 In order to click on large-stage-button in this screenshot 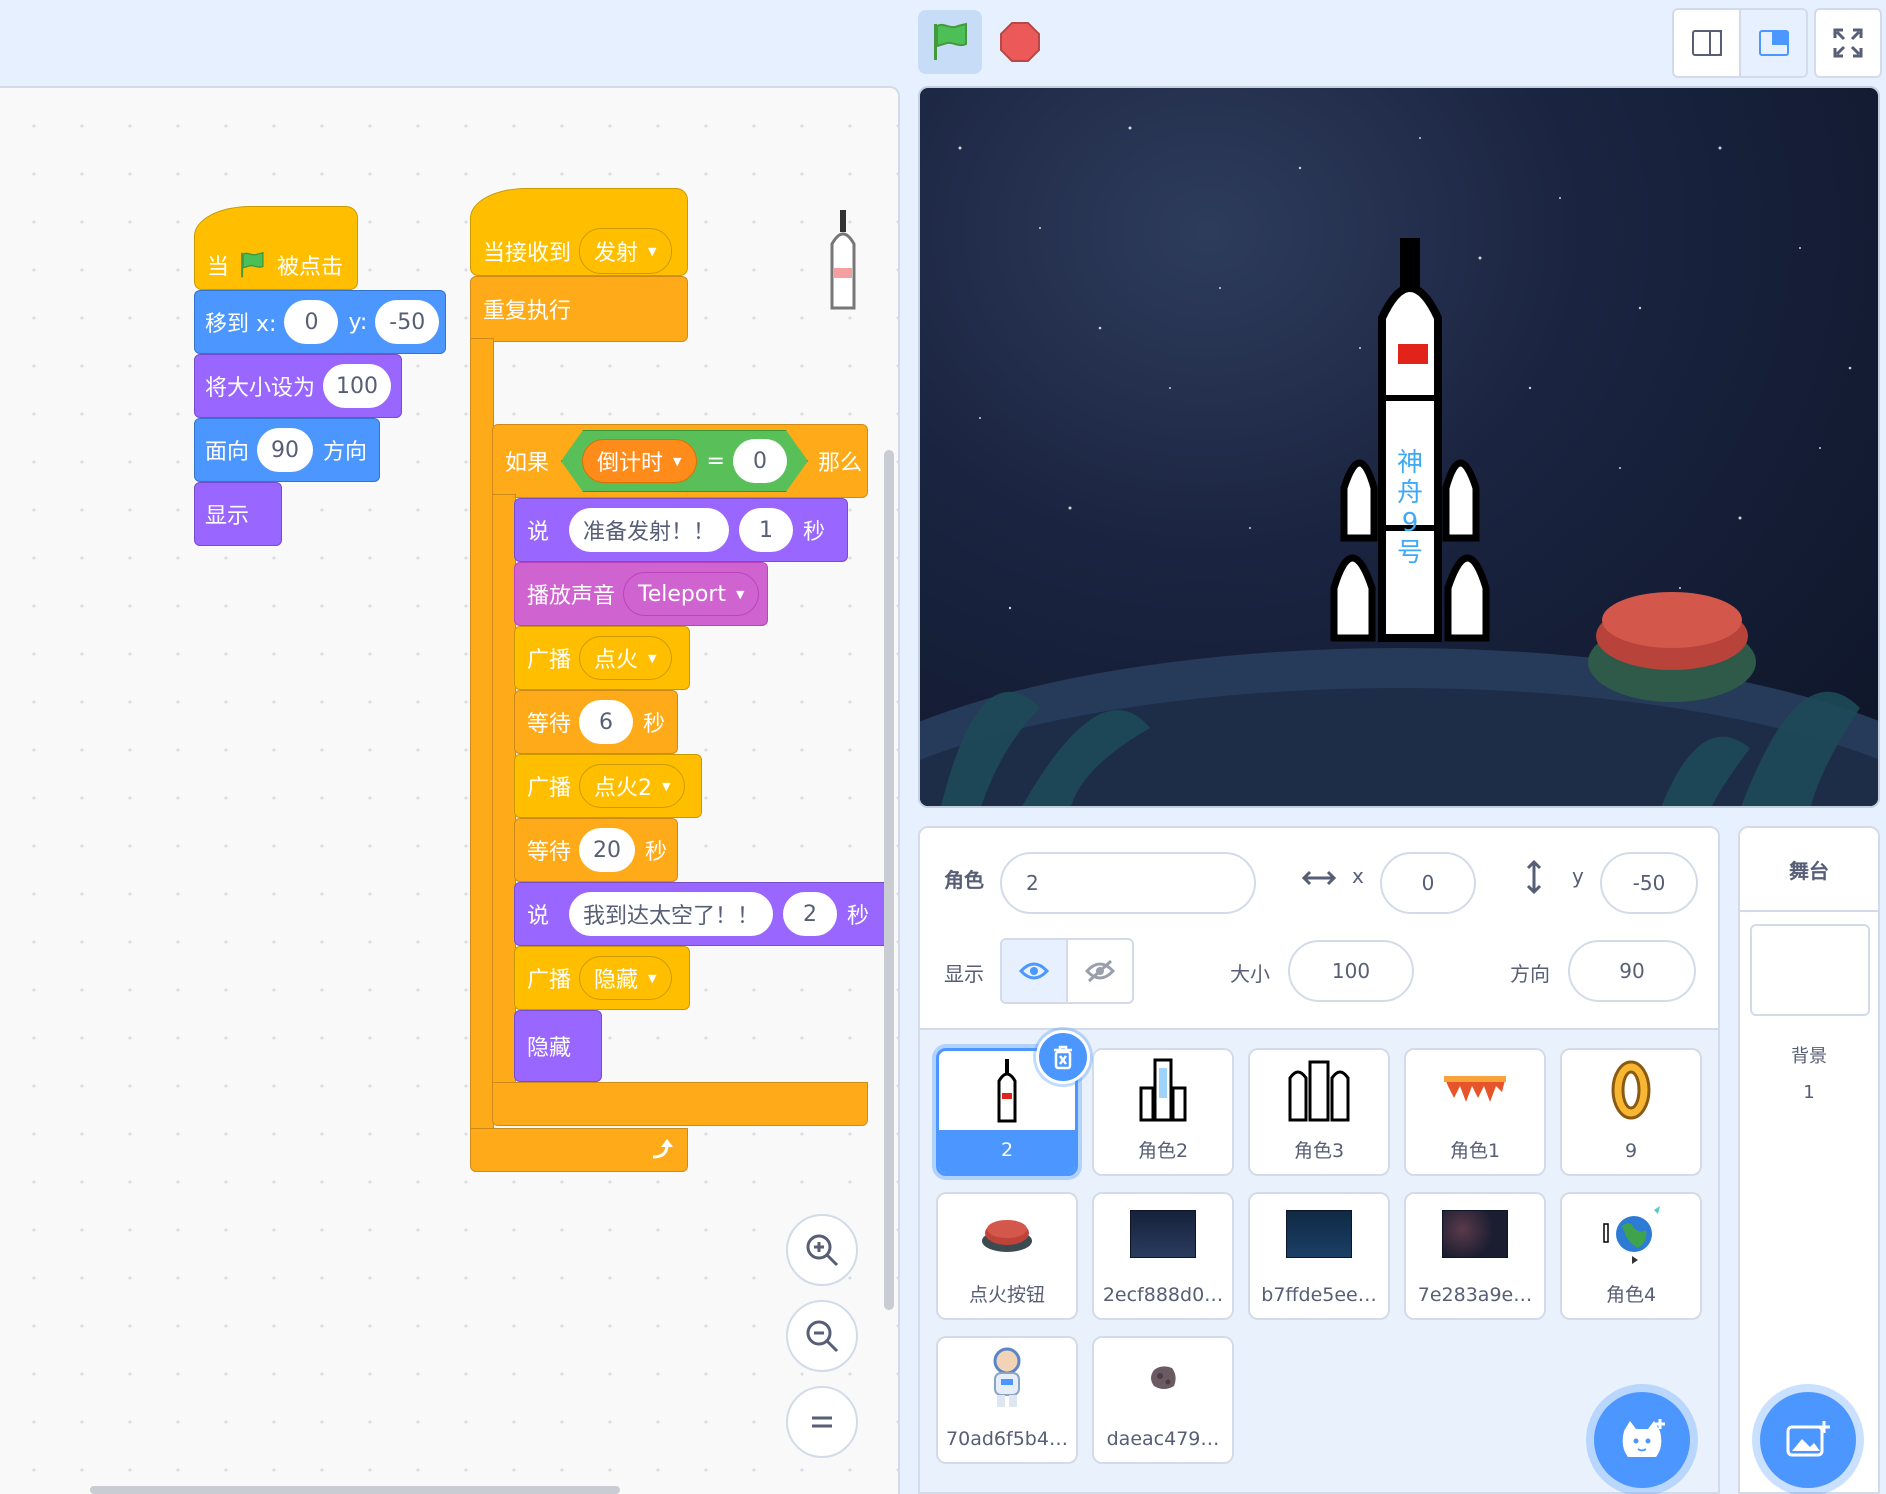, I will do `click(1772, 43)`.